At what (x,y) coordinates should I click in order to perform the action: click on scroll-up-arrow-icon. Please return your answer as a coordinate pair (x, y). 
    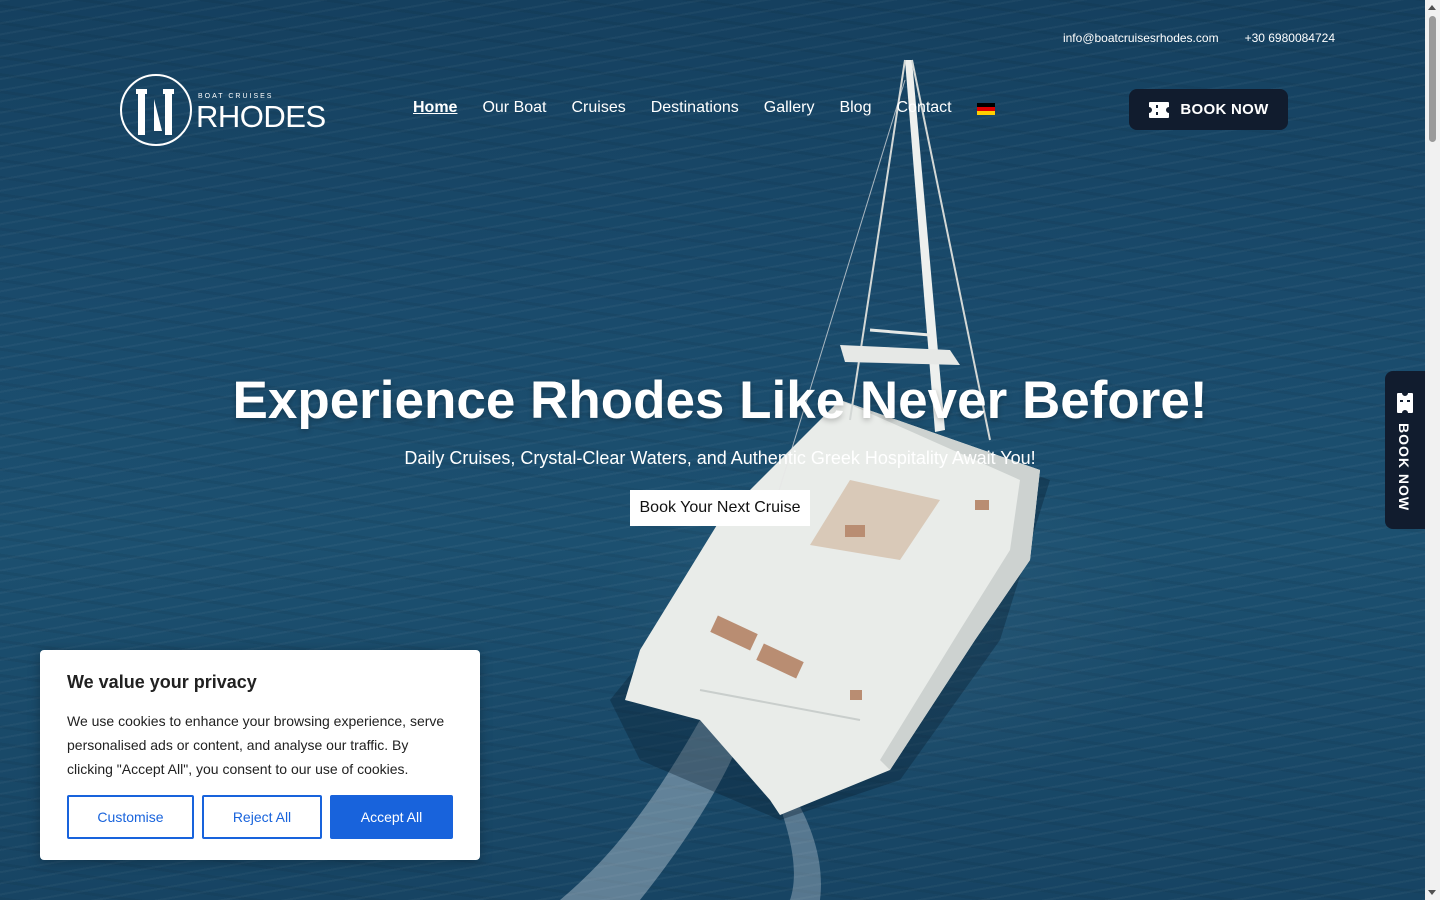
    Looking at the image, I should click on (1432, 7).